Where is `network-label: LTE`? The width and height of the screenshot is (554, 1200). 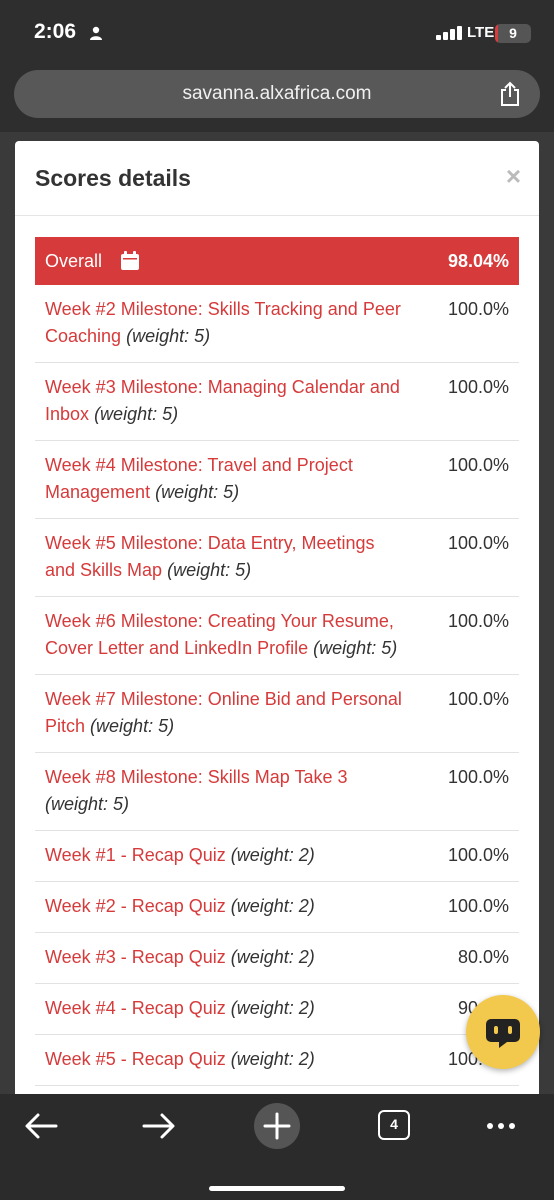 network-label: LTE is located at coordinates (481, 32).